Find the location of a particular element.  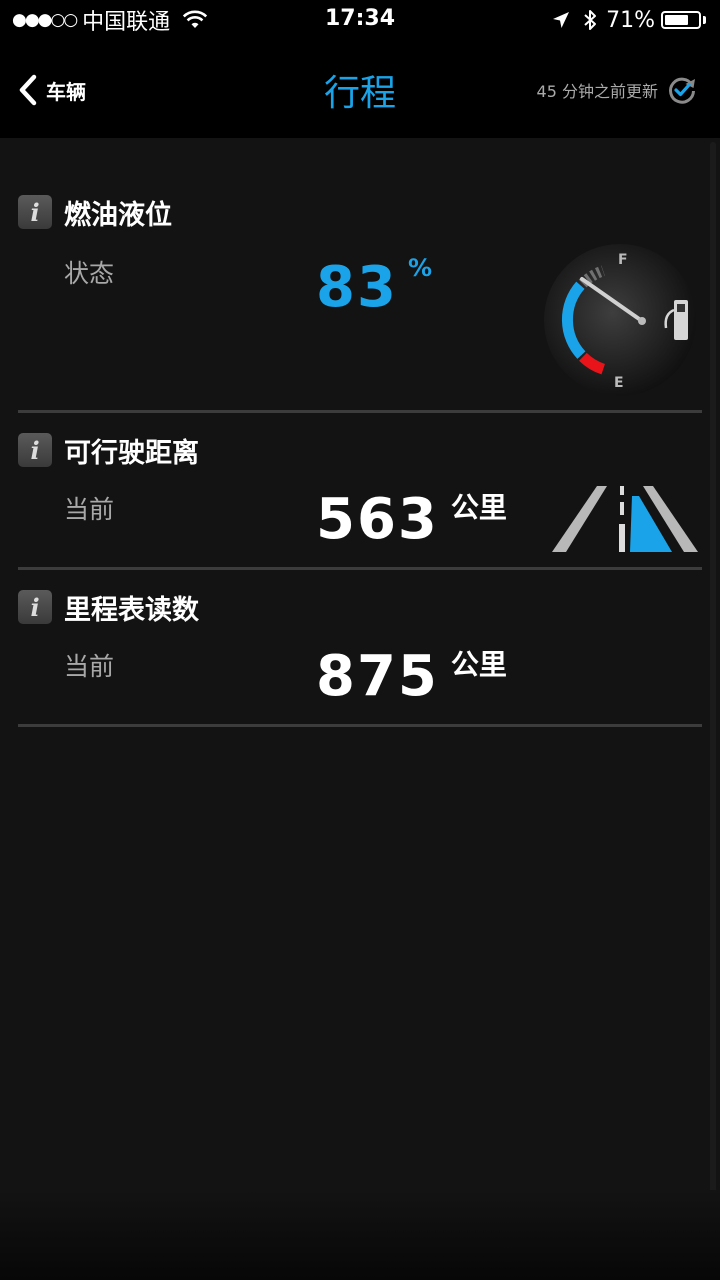

driving-range-unit: 公里 is located at coordinates (478, 507).